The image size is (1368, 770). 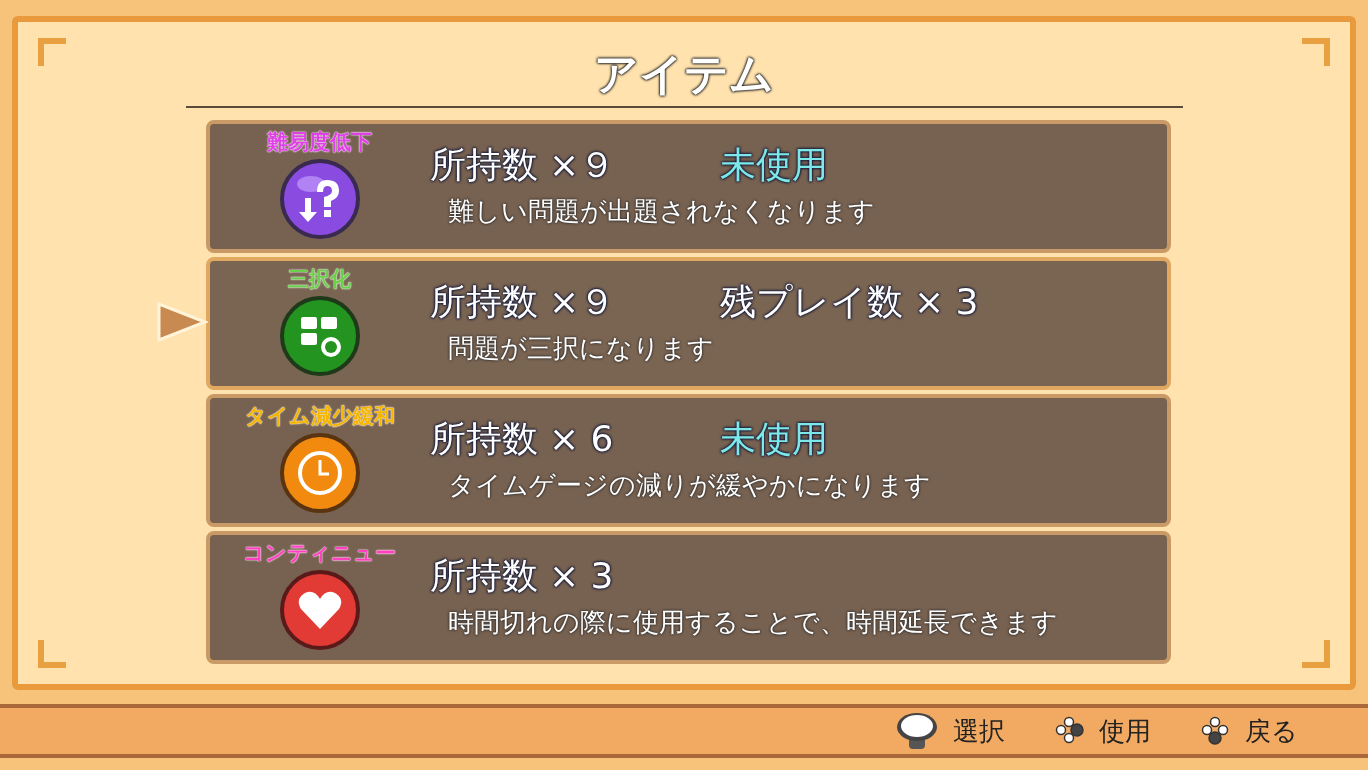 I want to click on item-name: 難易度低下, so click(x=319, y=142).